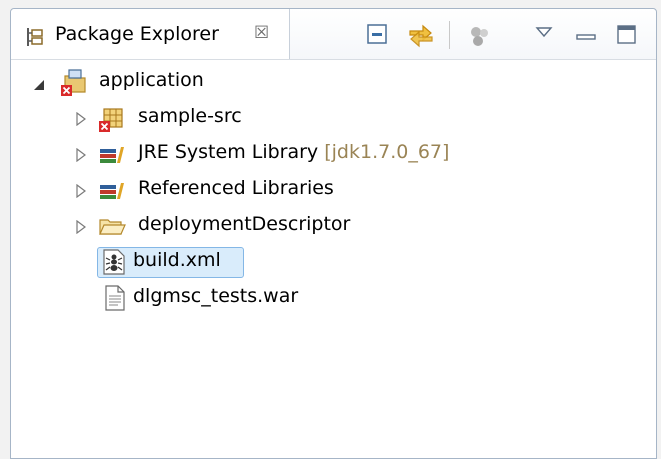 The width and height of the screenshot is (661, 459). Describe the element at coordinates (112, 121) in the screenshot. I see `package-folder-error-icon` at that location.